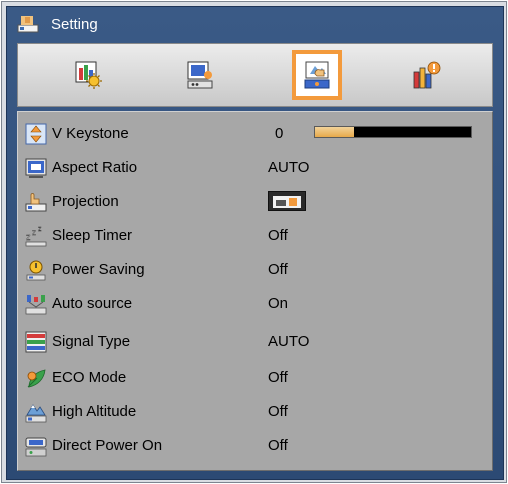 This screenshot has height=484, width=508. What do you see at coordinates (279, 133) in the screenshot?
I see `v-keystone-value: 0` at bounding box center [279, 133].